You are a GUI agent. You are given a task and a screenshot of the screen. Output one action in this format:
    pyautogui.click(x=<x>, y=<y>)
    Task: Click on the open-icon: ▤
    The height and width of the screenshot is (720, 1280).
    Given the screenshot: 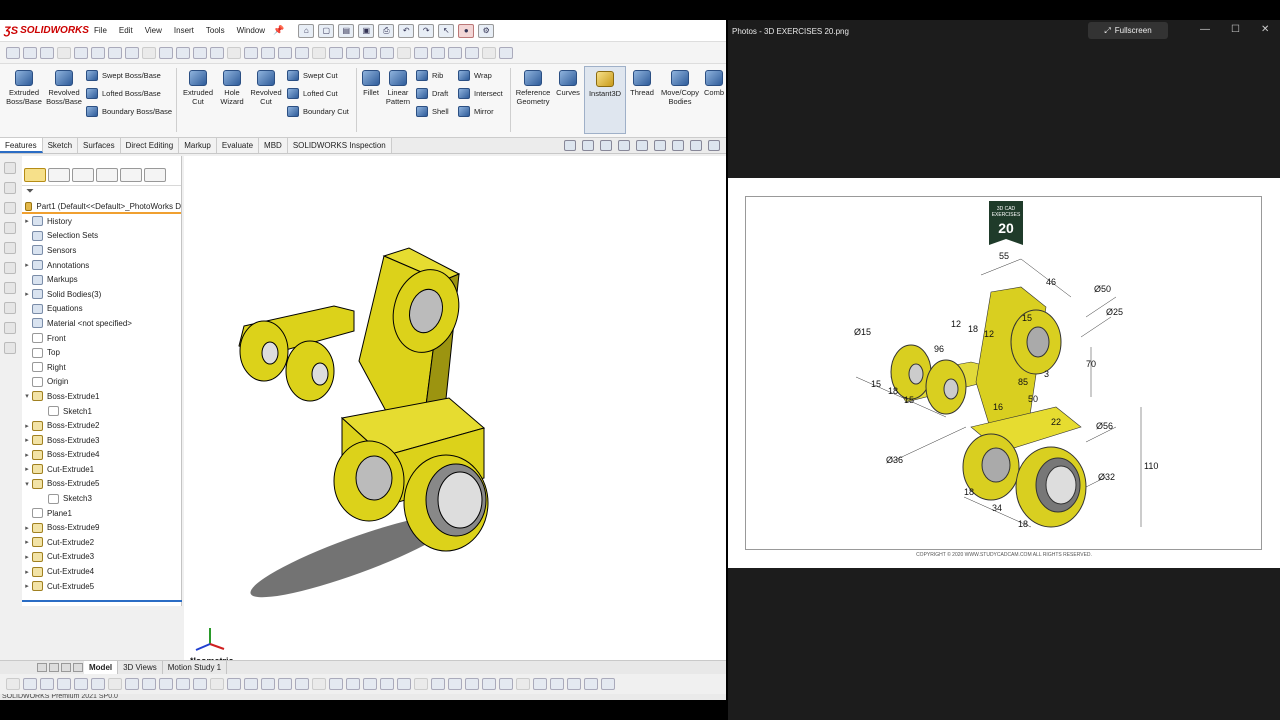 What is the action you would take?
    pyautogui.click(x=346, y=30)
    